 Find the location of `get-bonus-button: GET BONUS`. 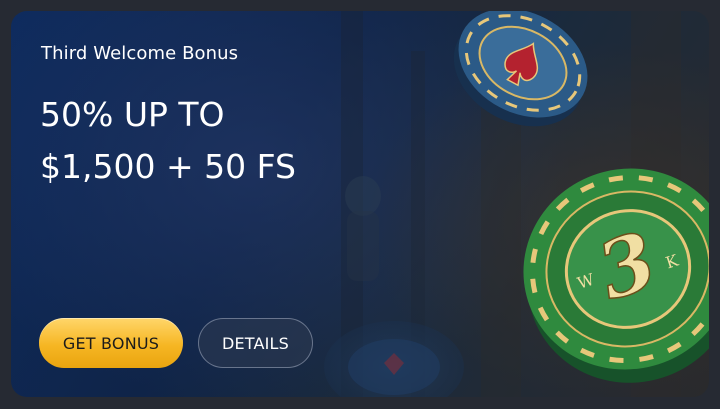

get-bonus-button: GET BONUS is located at coordinates (111, 343).